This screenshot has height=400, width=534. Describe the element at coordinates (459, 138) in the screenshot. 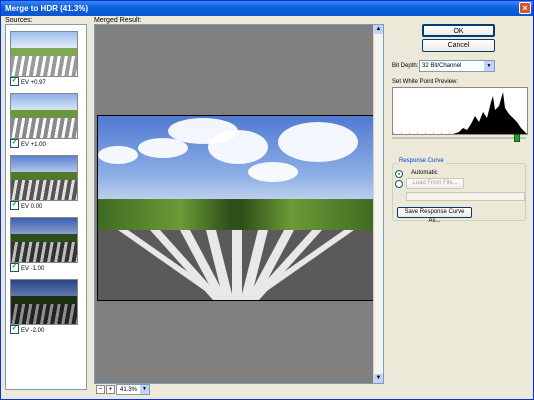

I see `white-point-slider-track` at that location.